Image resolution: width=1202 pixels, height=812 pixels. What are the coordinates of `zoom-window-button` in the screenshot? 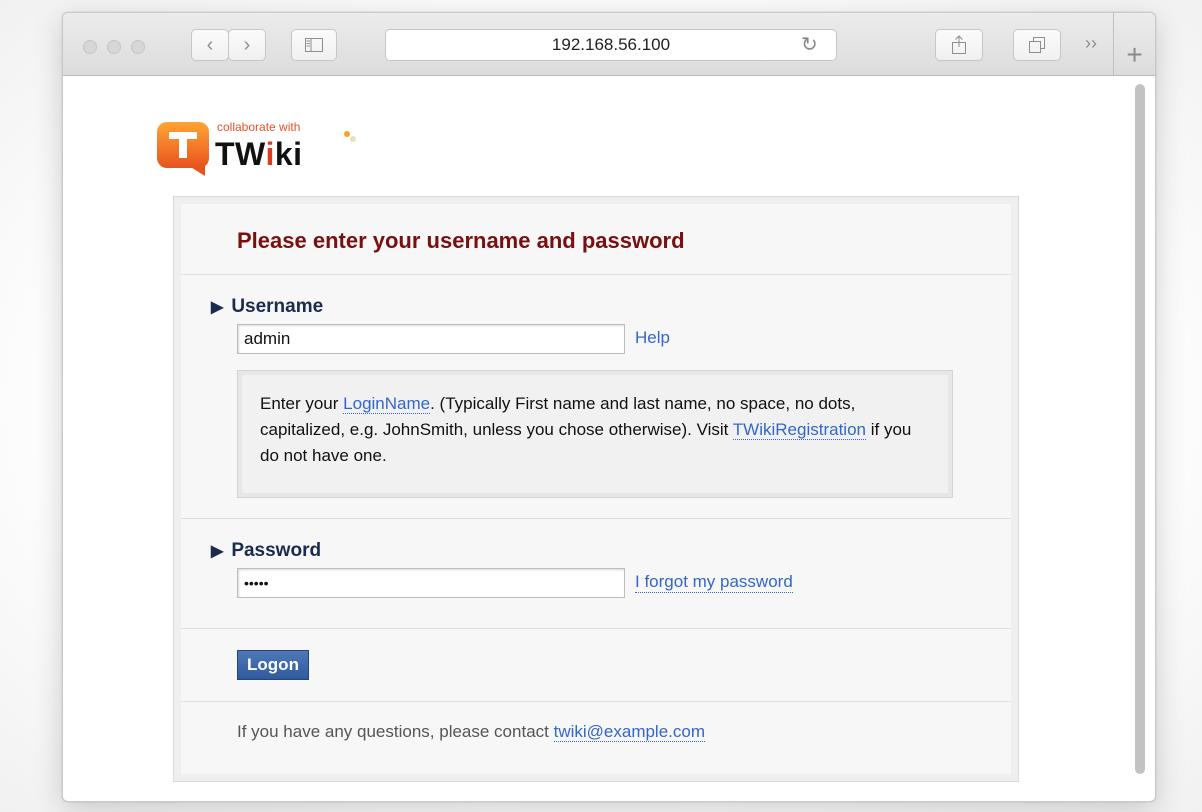 It's located at (138, 47).